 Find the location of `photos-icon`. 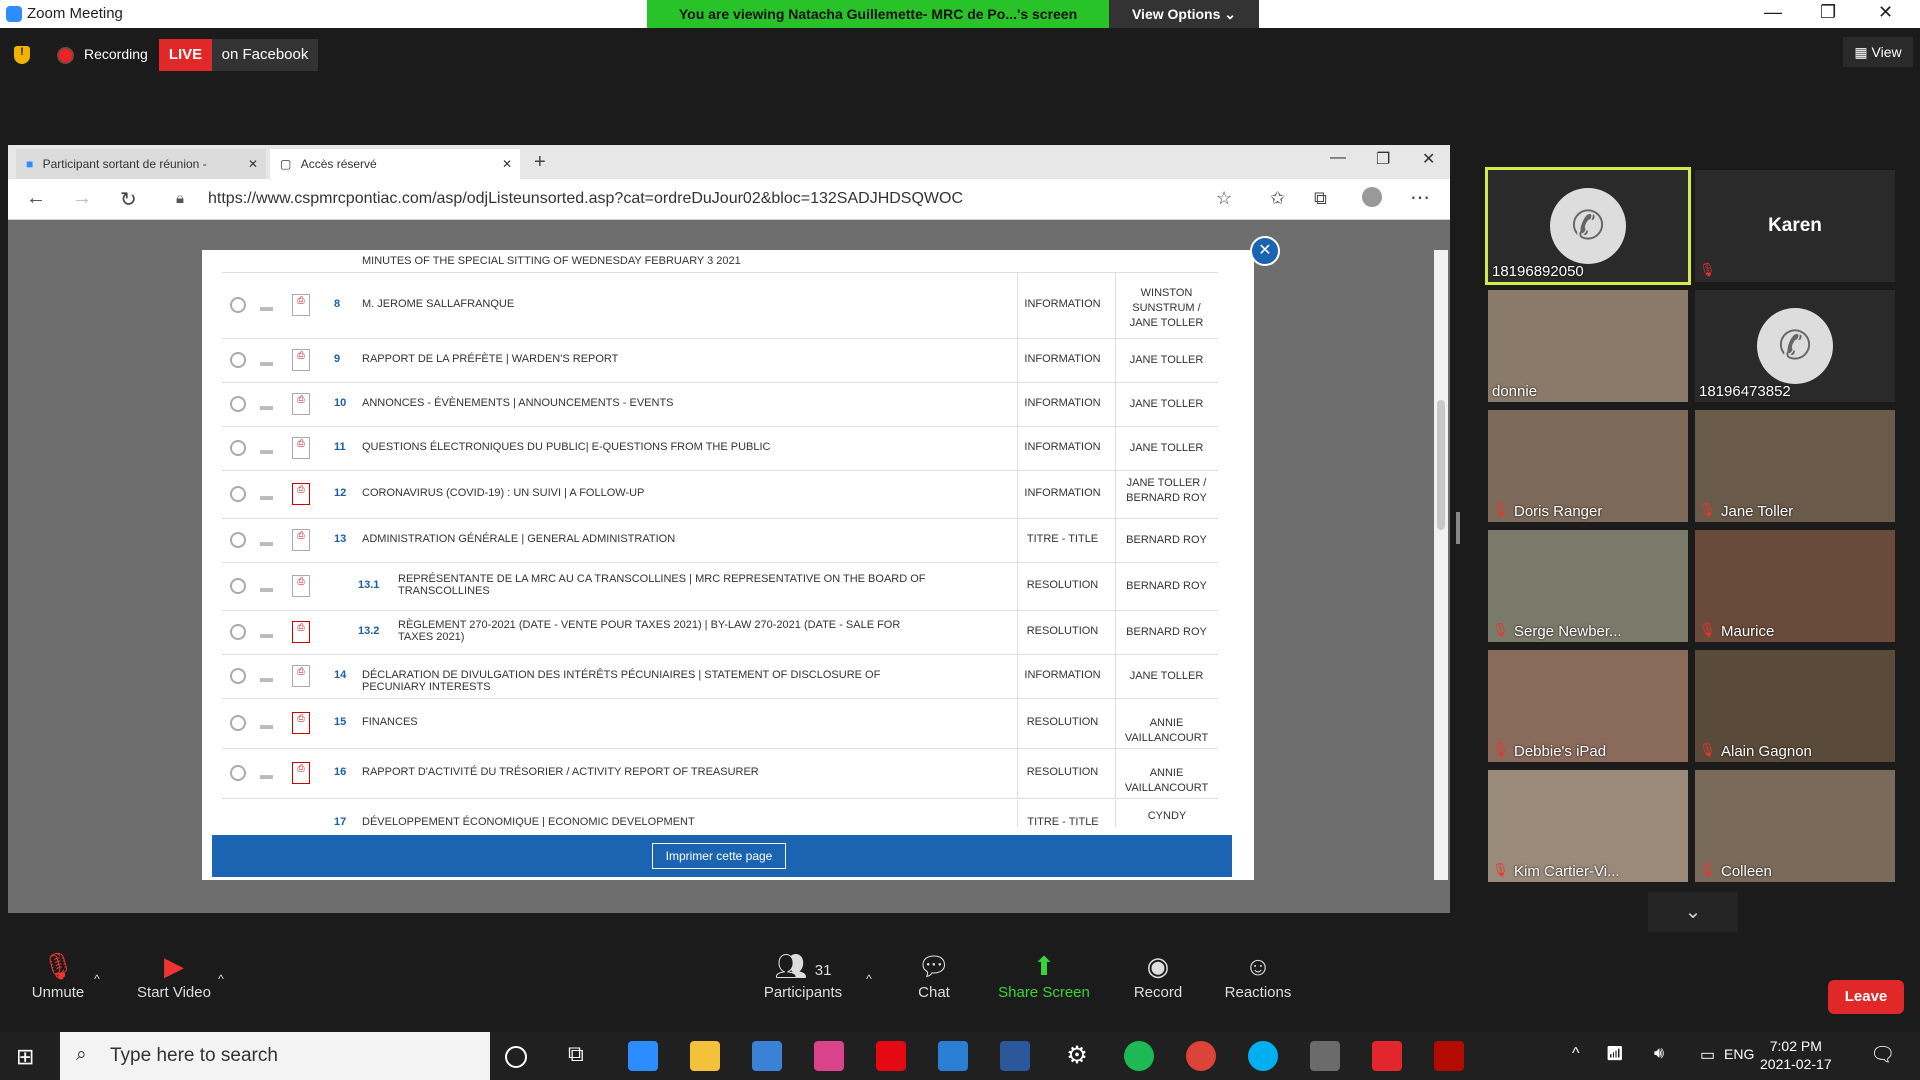

photos-icon is located at coordinates (829, 1056).